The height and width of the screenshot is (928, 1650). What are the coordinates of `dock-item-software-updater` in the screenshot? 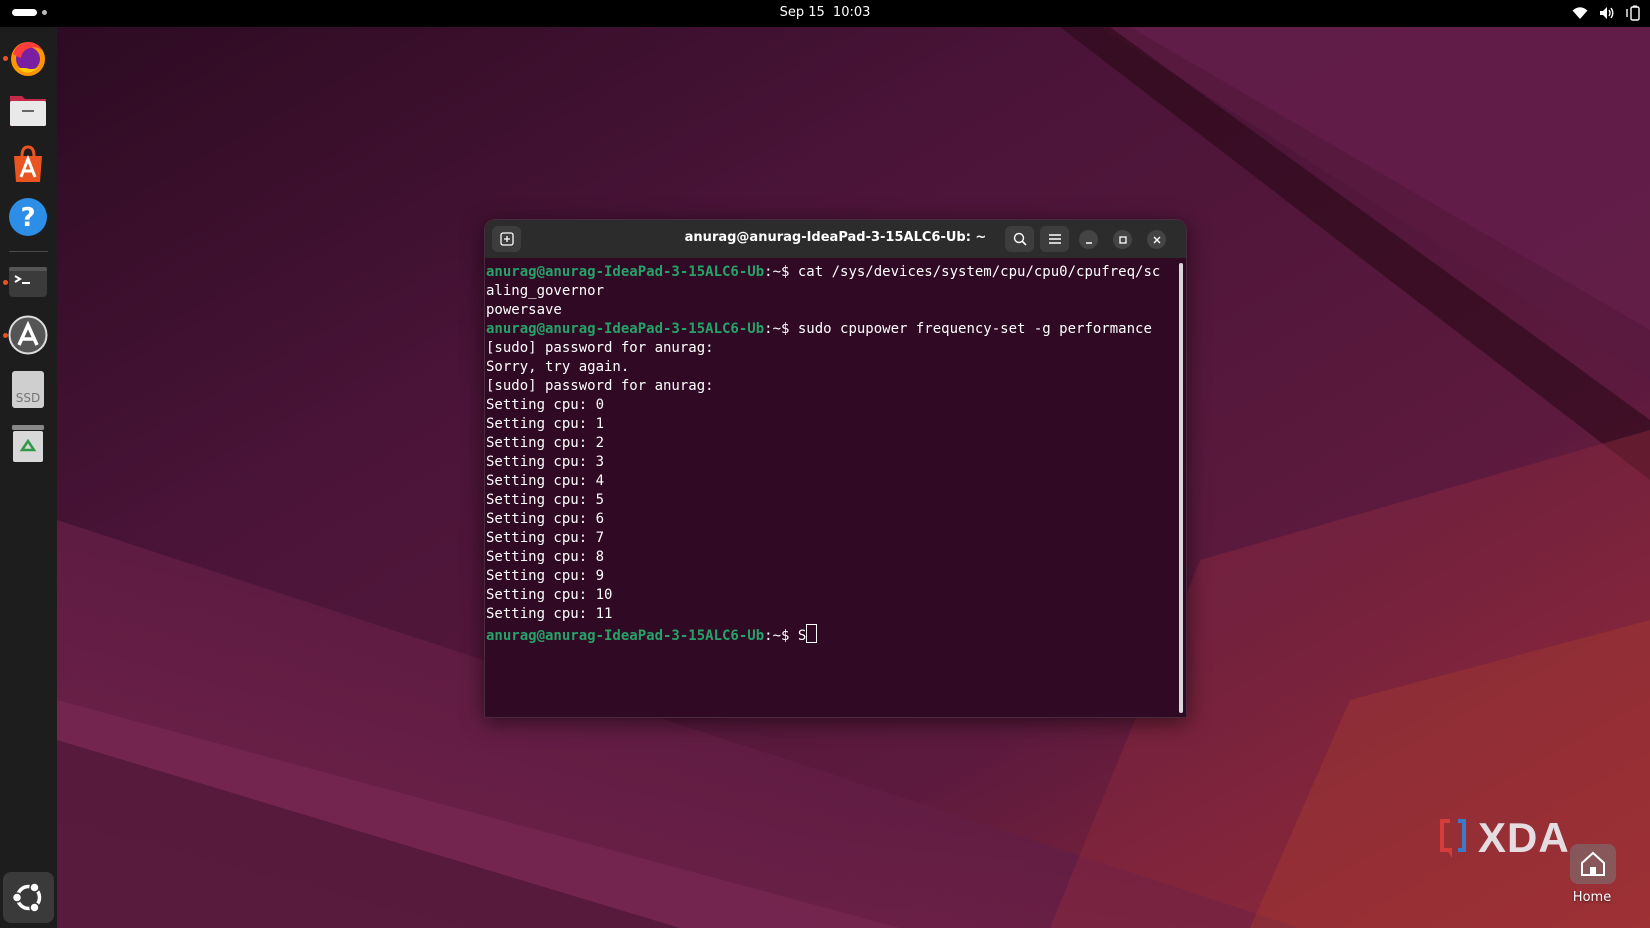 It's located at (28, 335).